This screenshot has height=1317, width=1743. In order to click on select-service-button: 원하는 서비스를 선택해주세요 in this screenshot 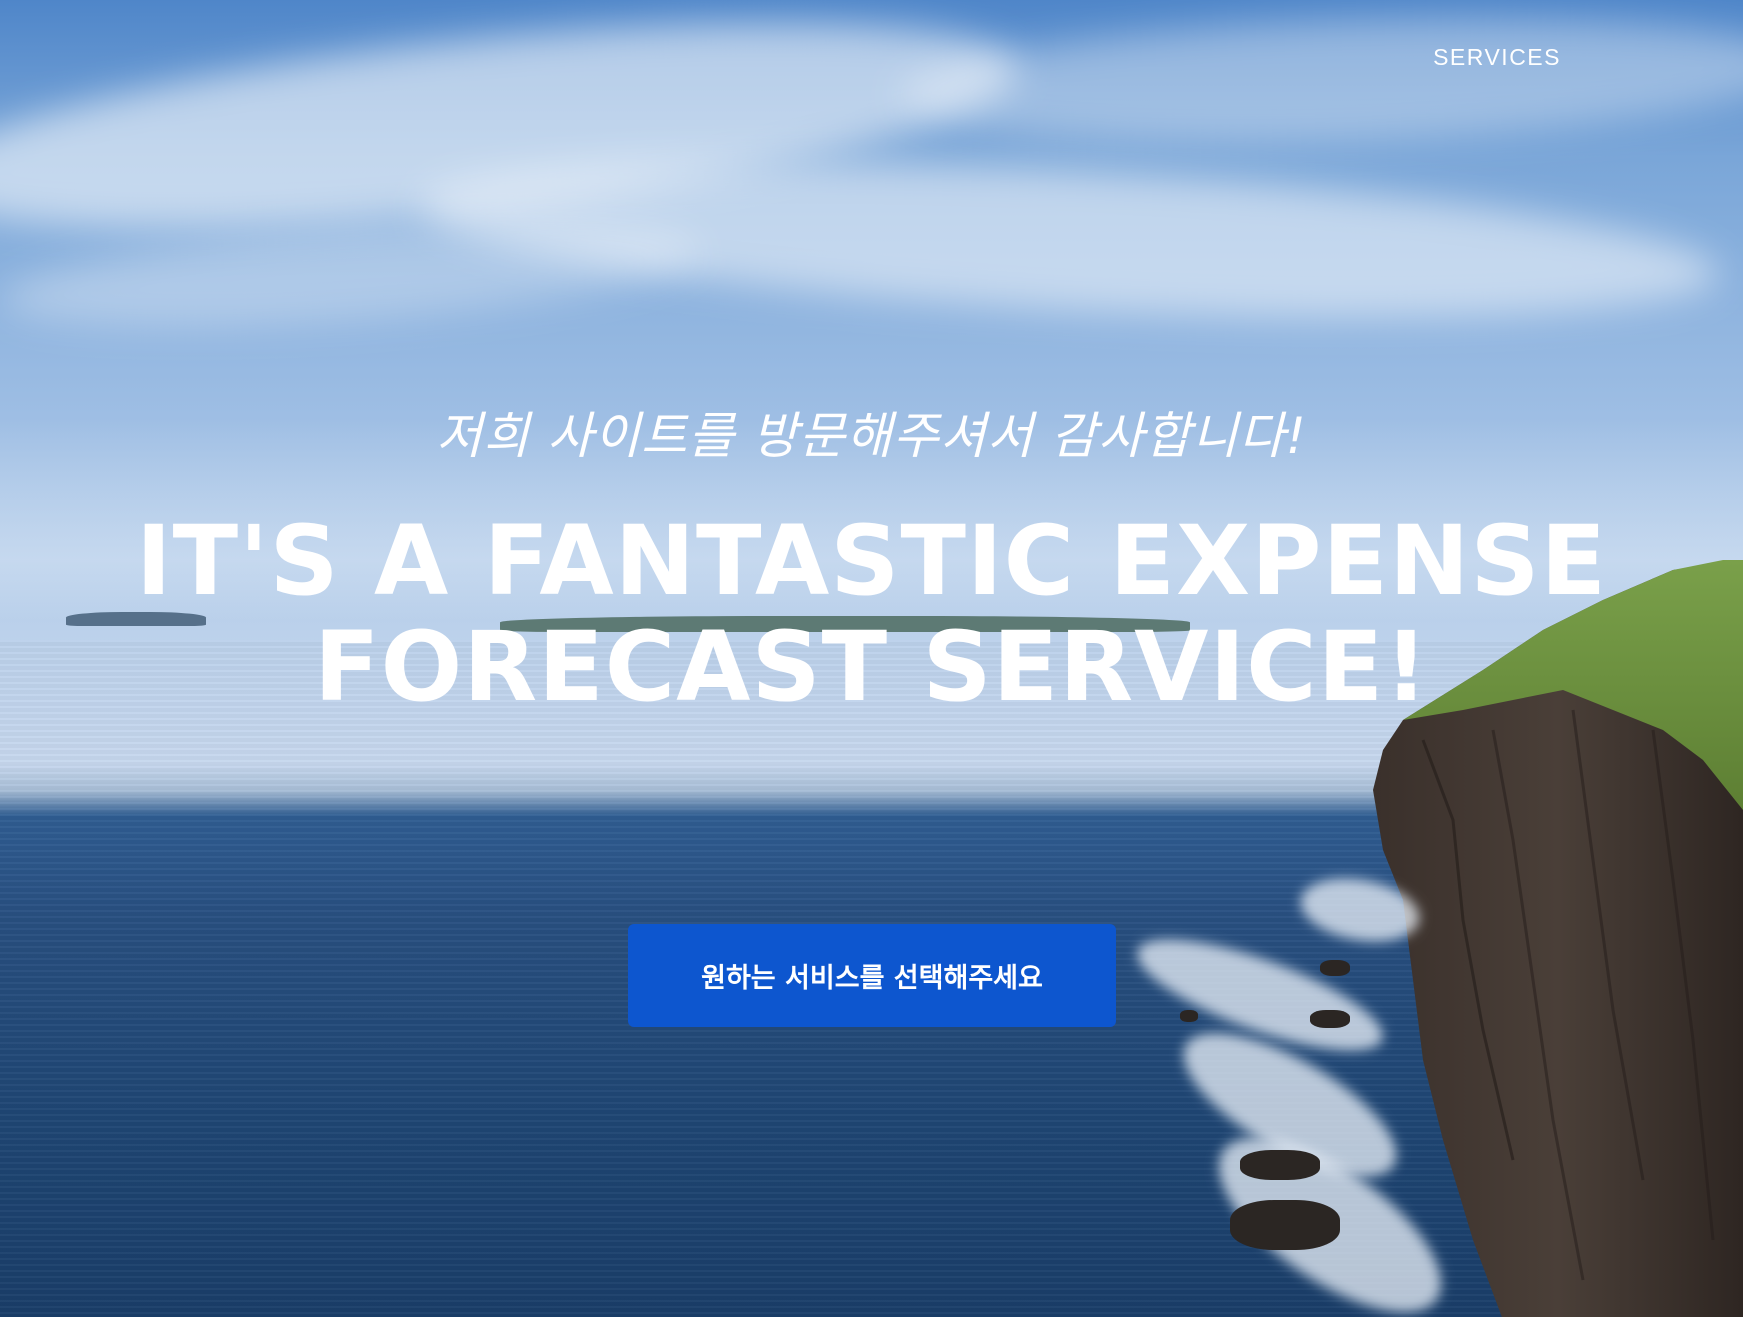, I will do `click(872, 975)`.